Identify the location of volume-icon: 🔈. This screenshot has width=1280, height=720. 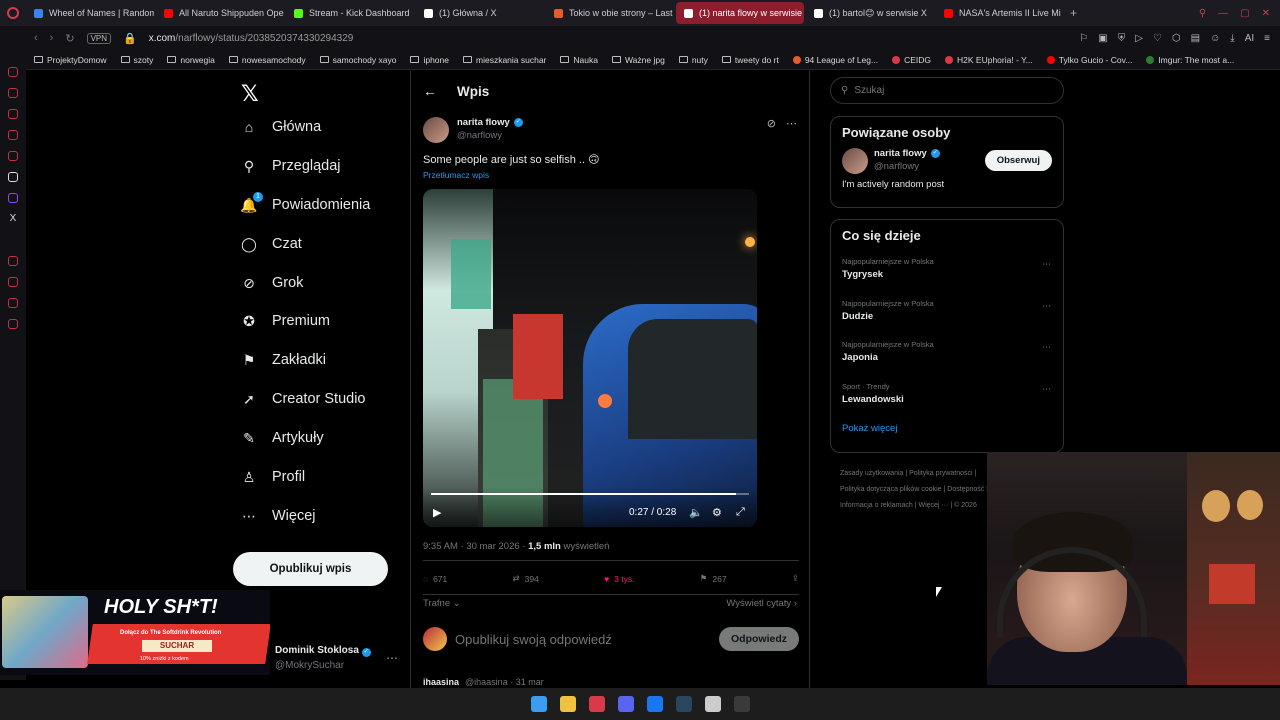
(696, 512).